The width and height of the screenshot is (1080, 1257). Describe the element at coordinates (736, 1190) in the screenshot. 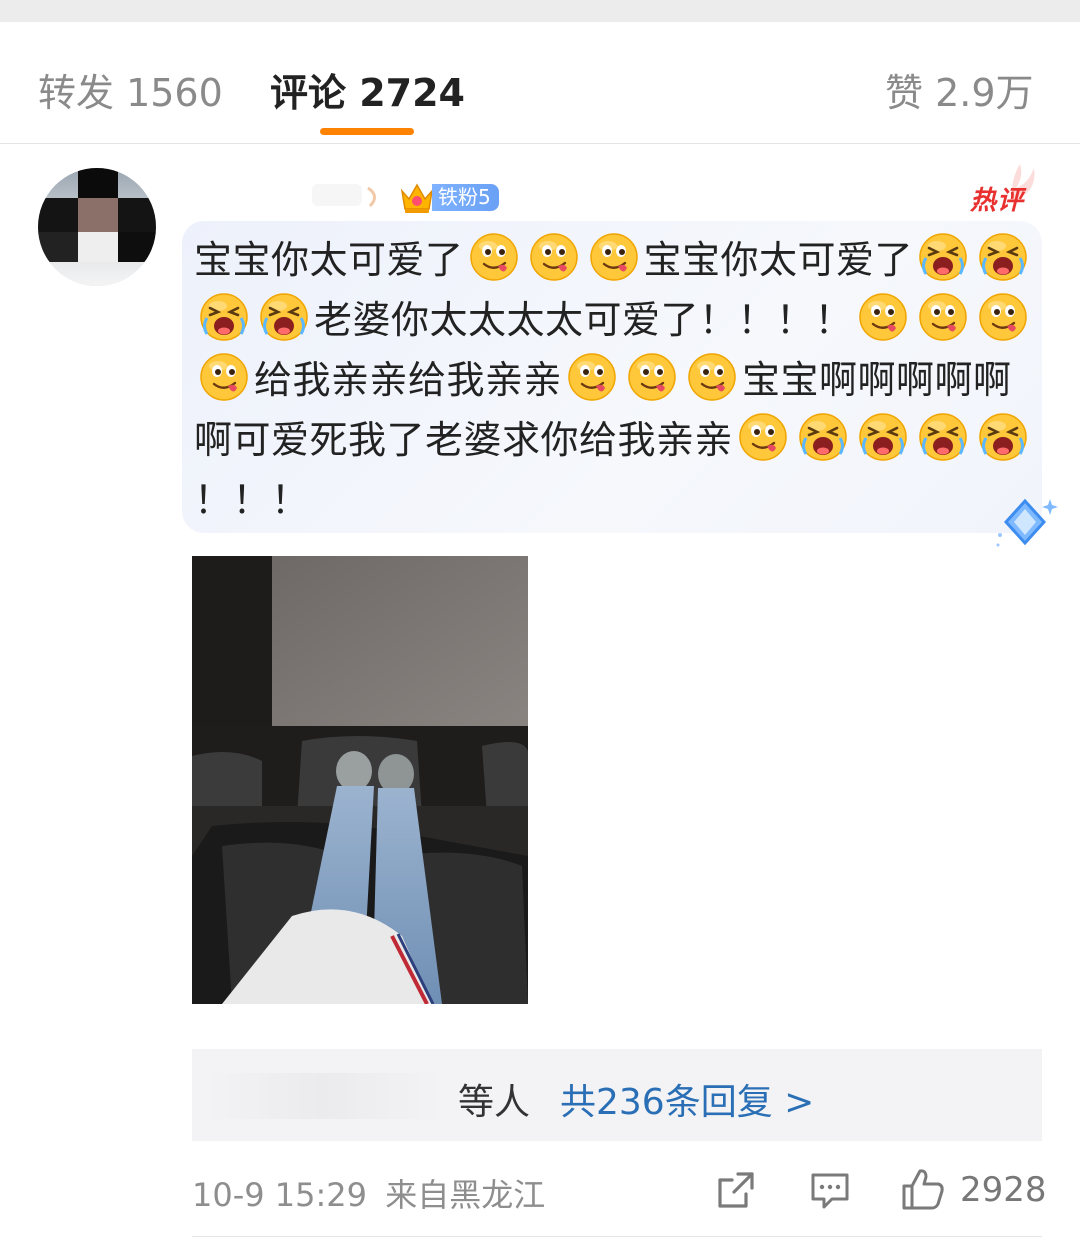

I see `share-icon` at that location.